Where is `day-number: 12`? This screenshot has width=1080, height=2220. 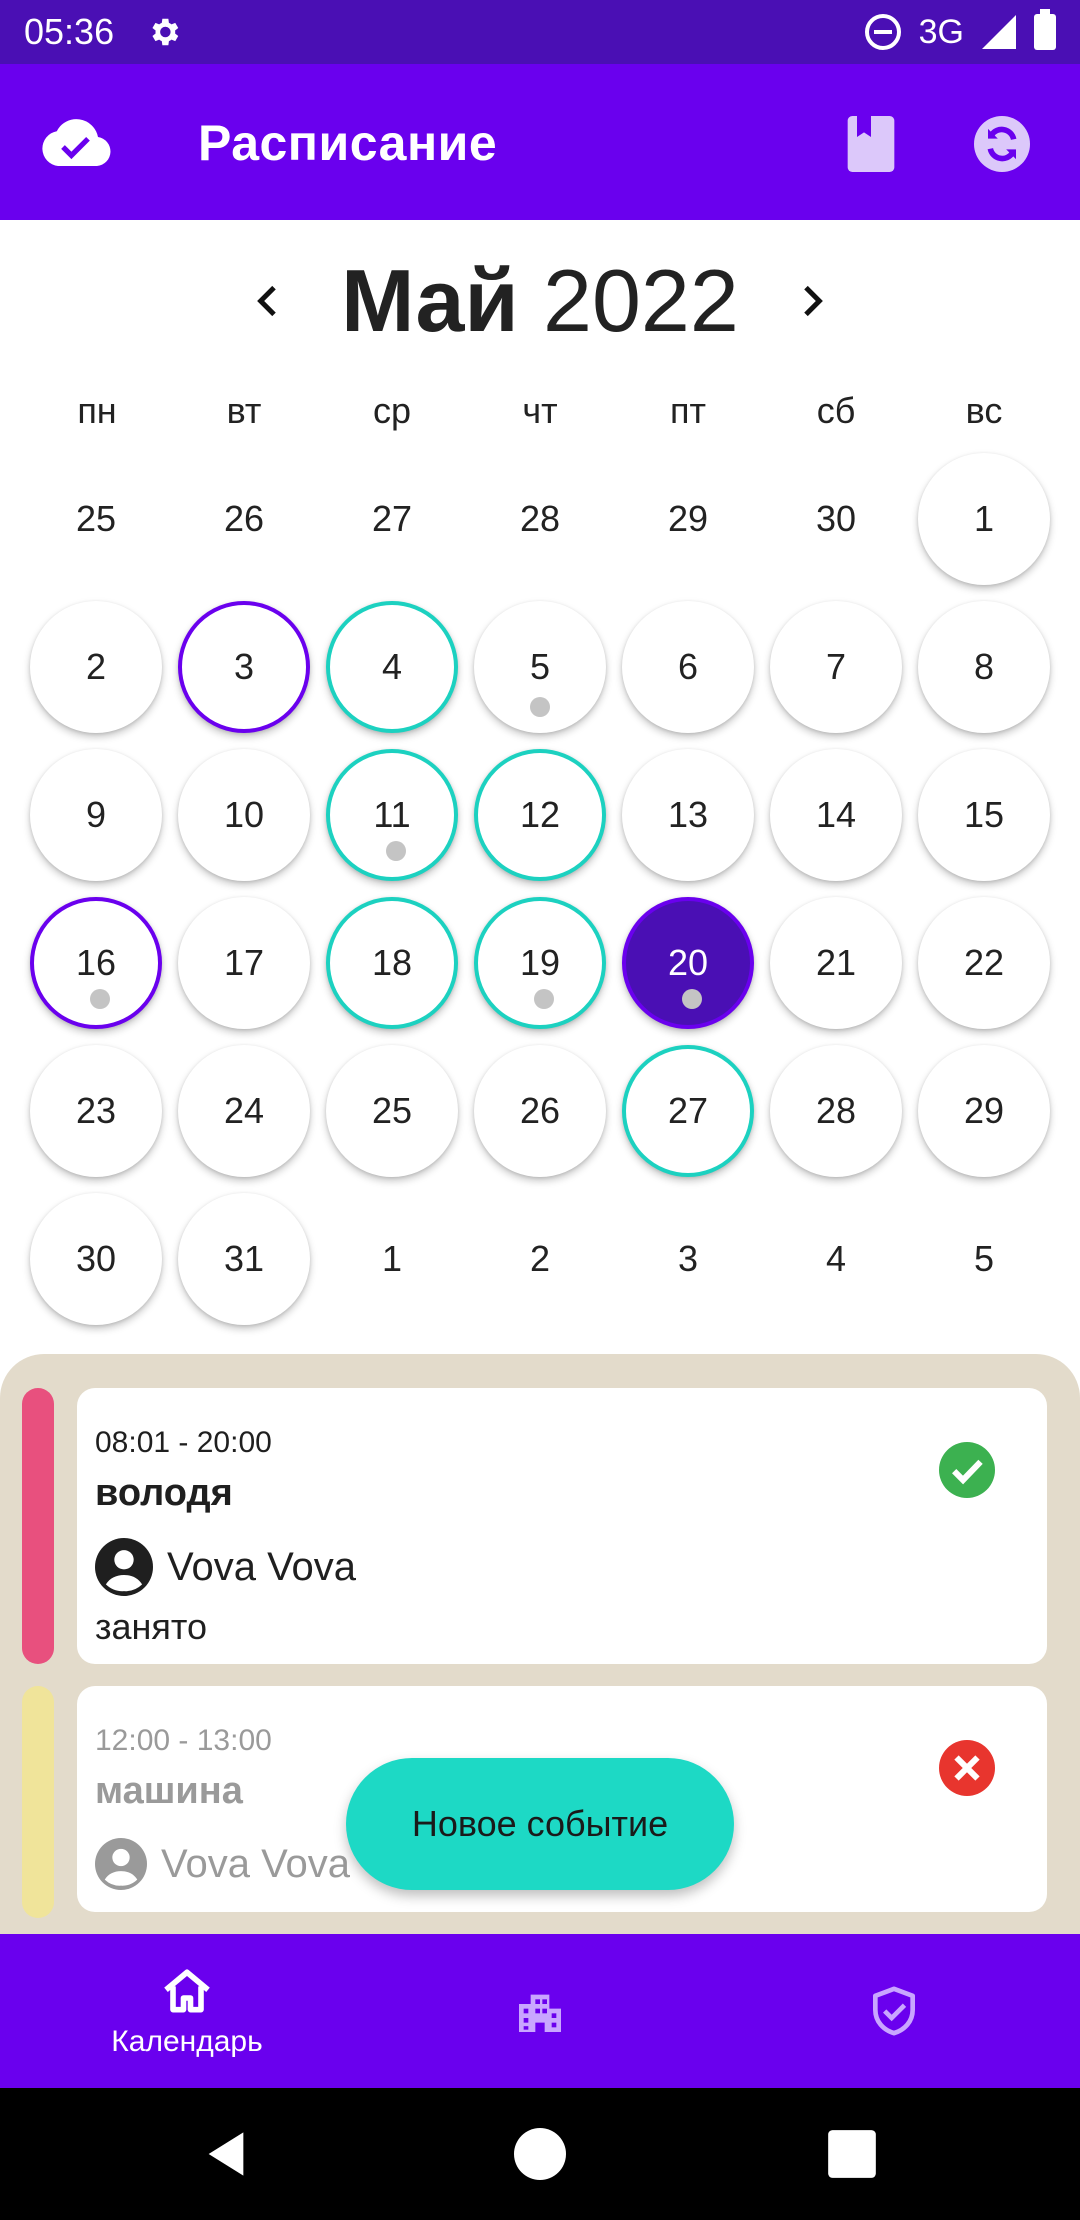
day-number: 12 is located at coordinates (540, 814).